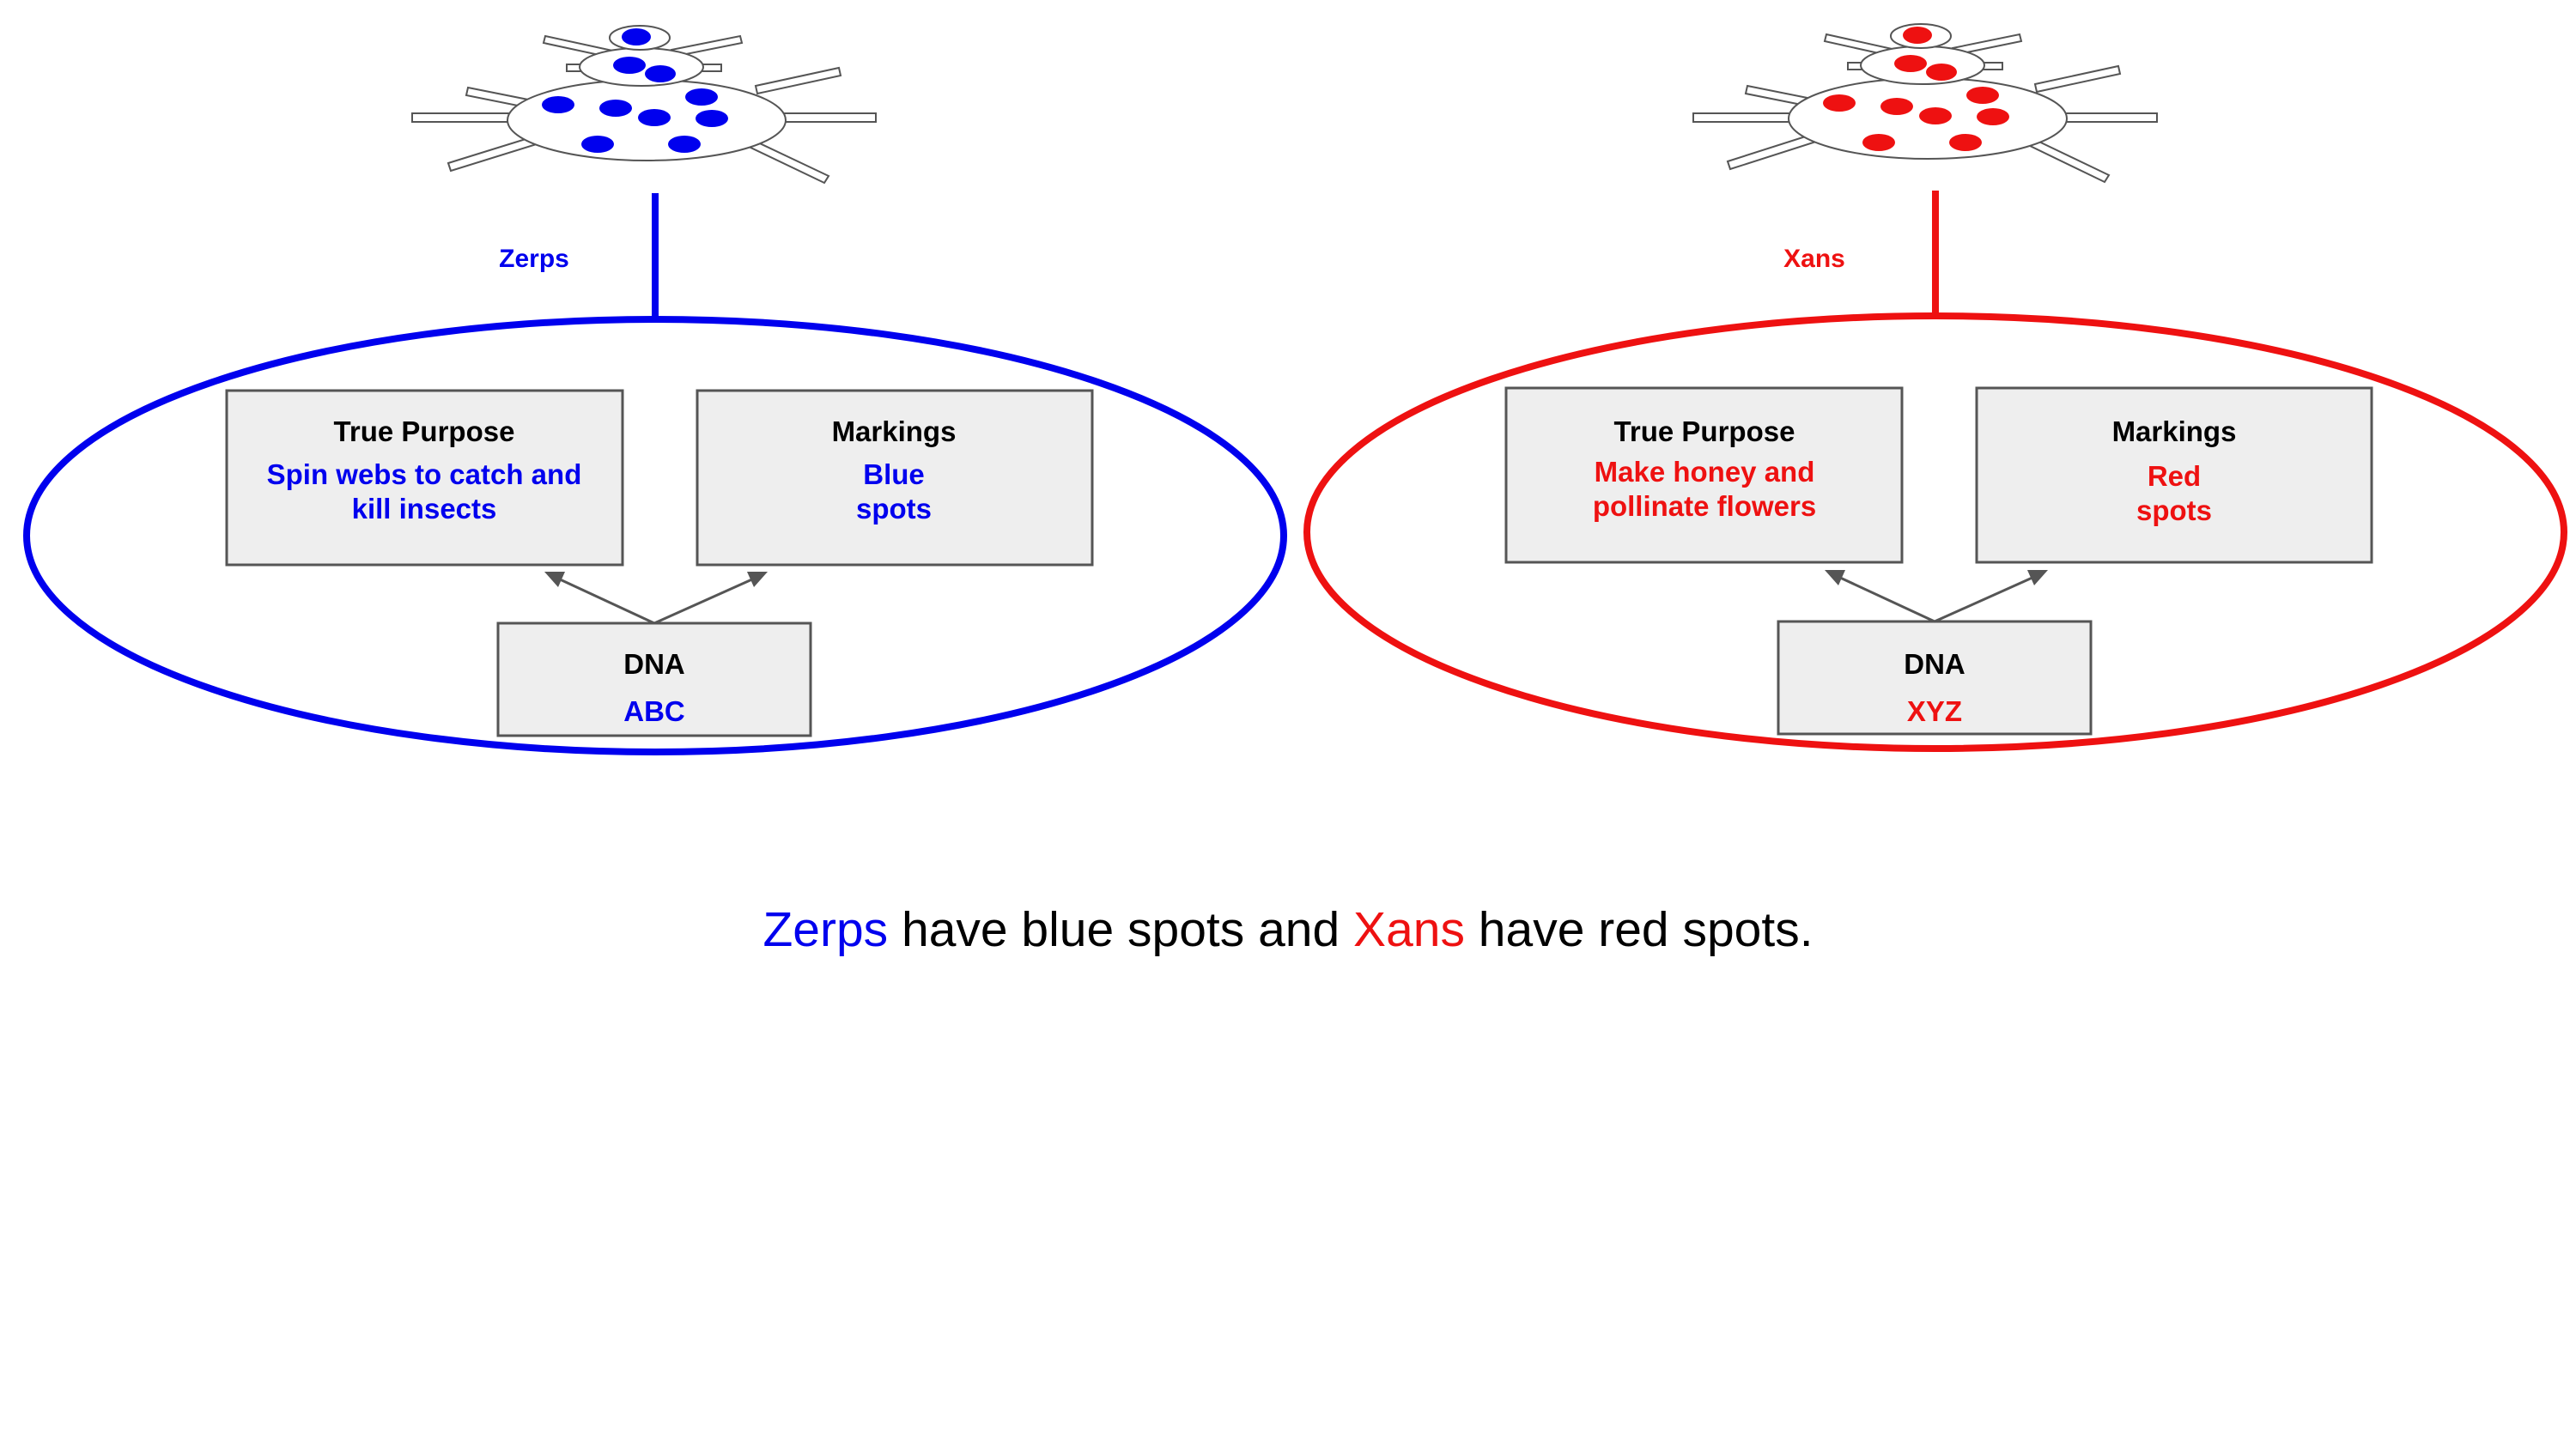 The image size is (2576, 1449). I want to click on zerps-markings-line2: spots, so click(894, 509).